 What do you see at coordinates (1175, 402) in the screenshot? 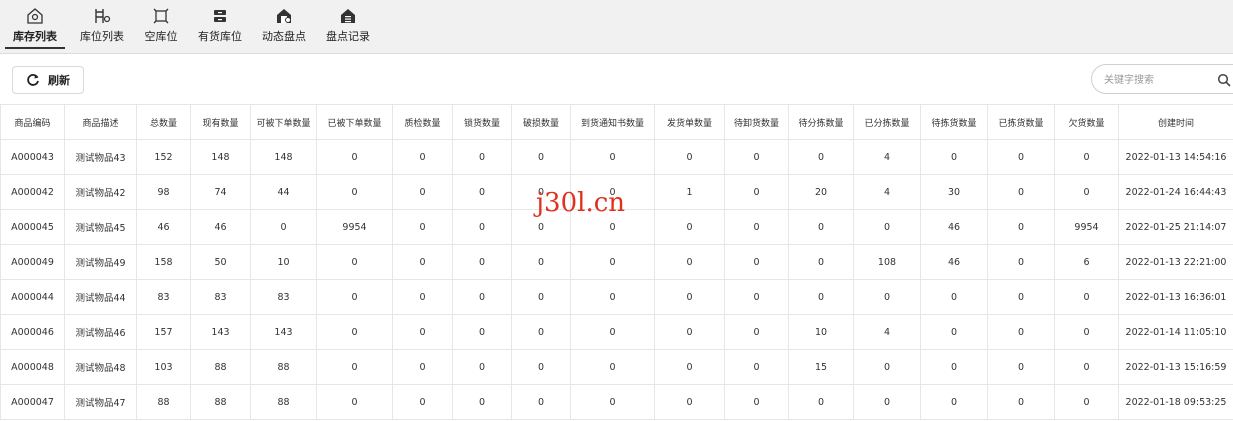
I see `table-cell: 2022-01-18 09:53:25` at bounding box center [1175, 402].